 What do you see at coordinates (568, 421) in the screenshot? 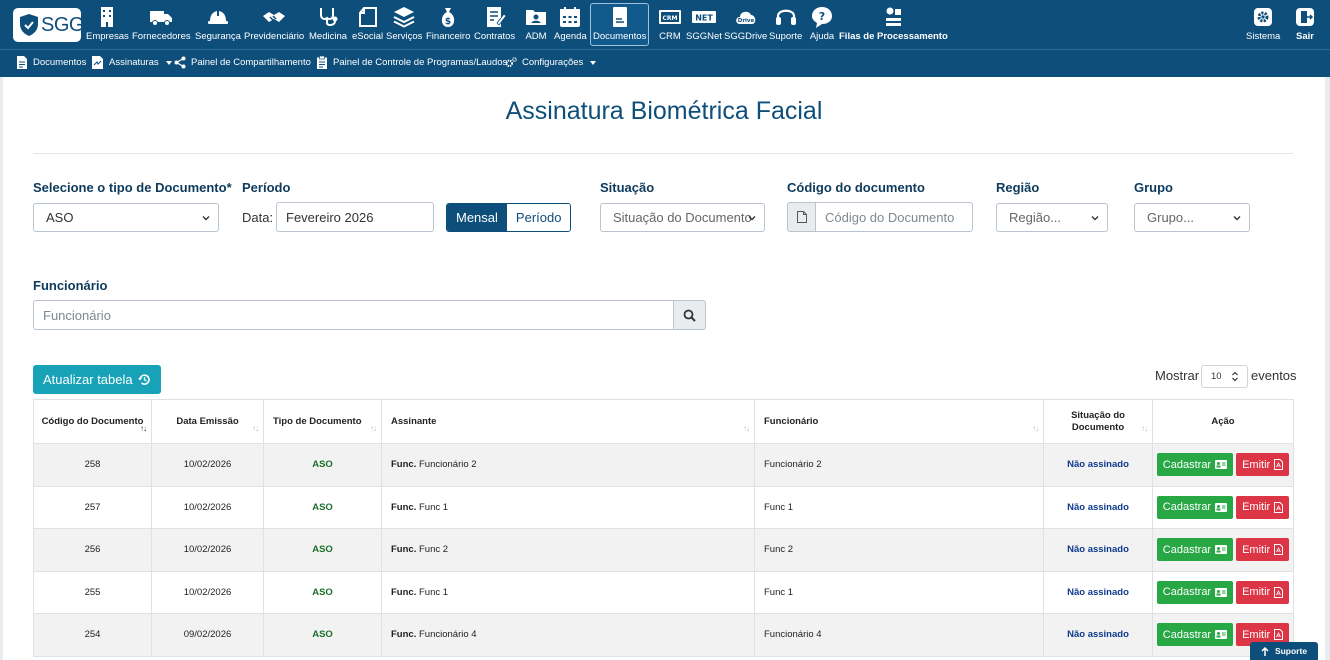
I see `col-assinante: Assinante ↑↓` at bounding box center [568, 421].